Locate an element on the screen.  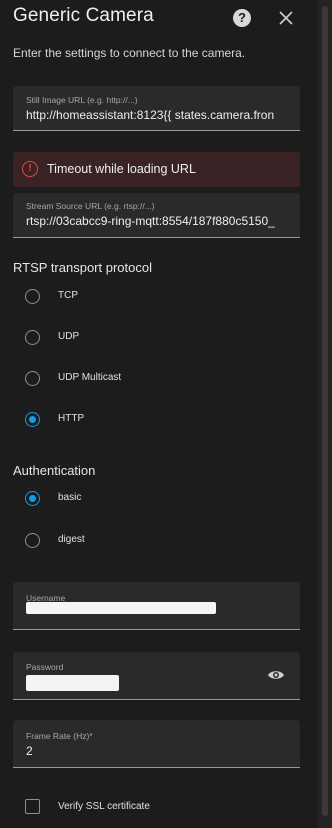
redacted-username is located at coordinates (121, 608).